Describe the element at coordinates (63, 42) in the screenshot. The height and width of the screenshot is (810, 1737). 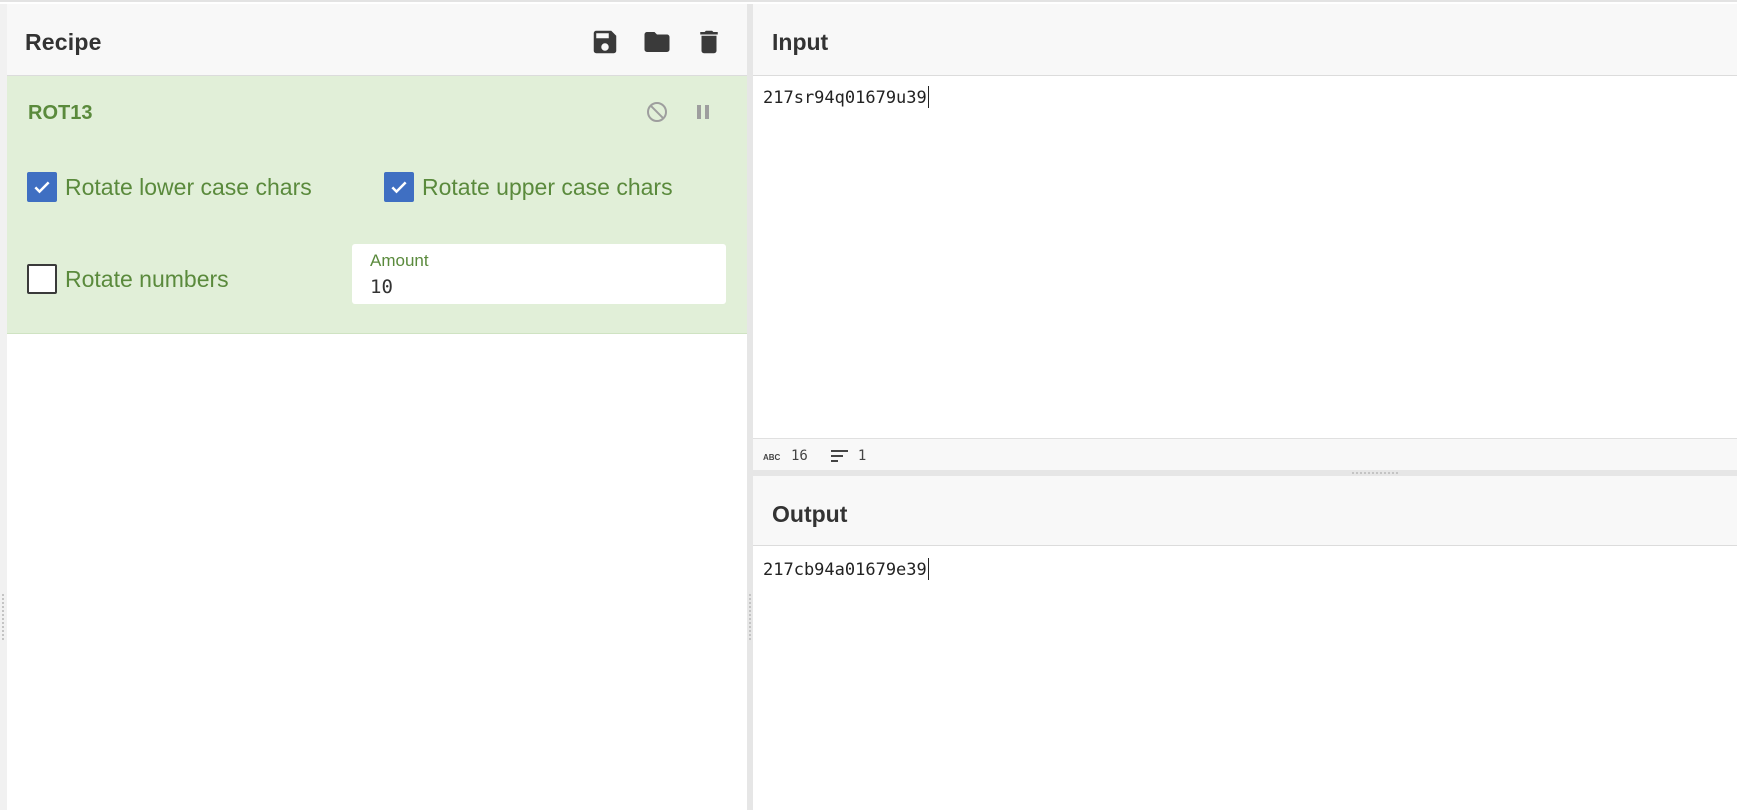
I see `recipe-title: Recipe` at that location.